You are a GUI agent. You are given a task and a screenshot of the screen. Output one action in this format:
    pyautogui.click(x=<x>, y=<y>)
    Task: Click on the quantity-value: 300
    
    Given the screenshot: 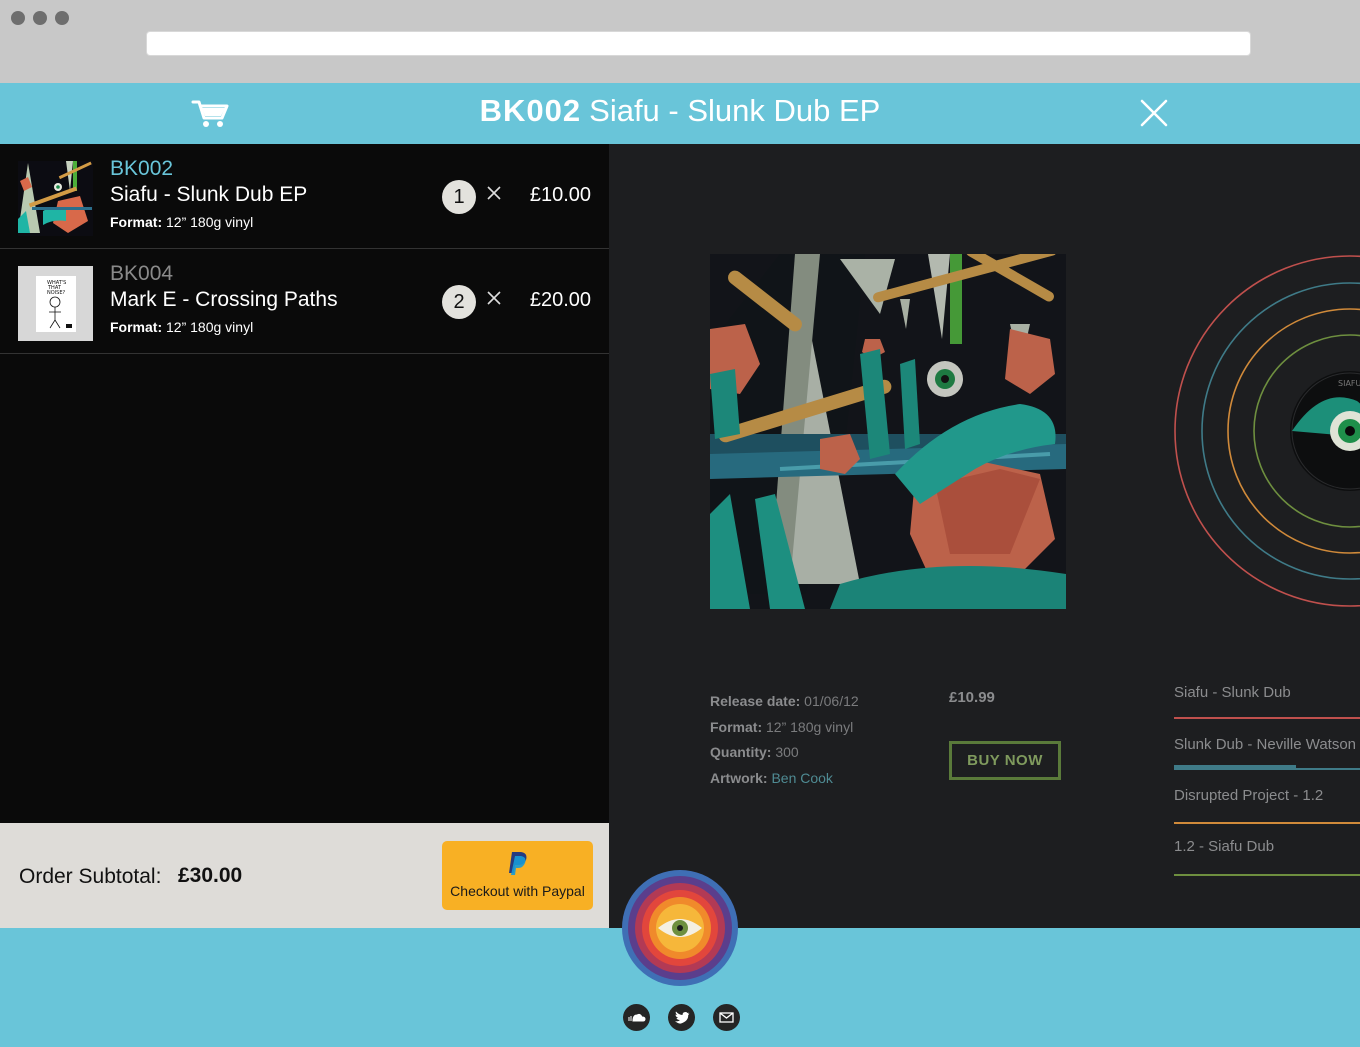 What is the action you would take?
    pyautogui.click(x=787, y=752)
    